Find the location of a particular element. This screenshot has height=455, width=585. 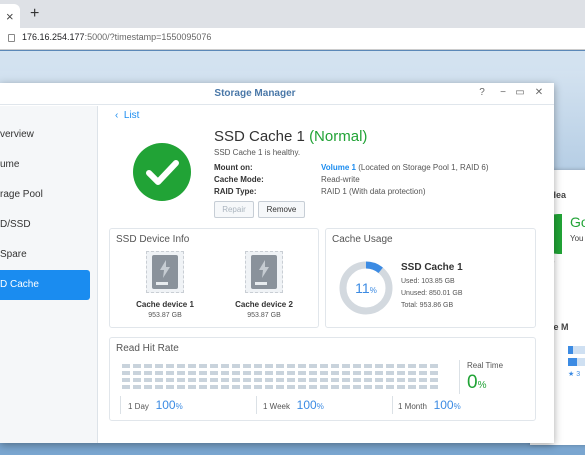

taskbar is located at coordinates (292, 61).